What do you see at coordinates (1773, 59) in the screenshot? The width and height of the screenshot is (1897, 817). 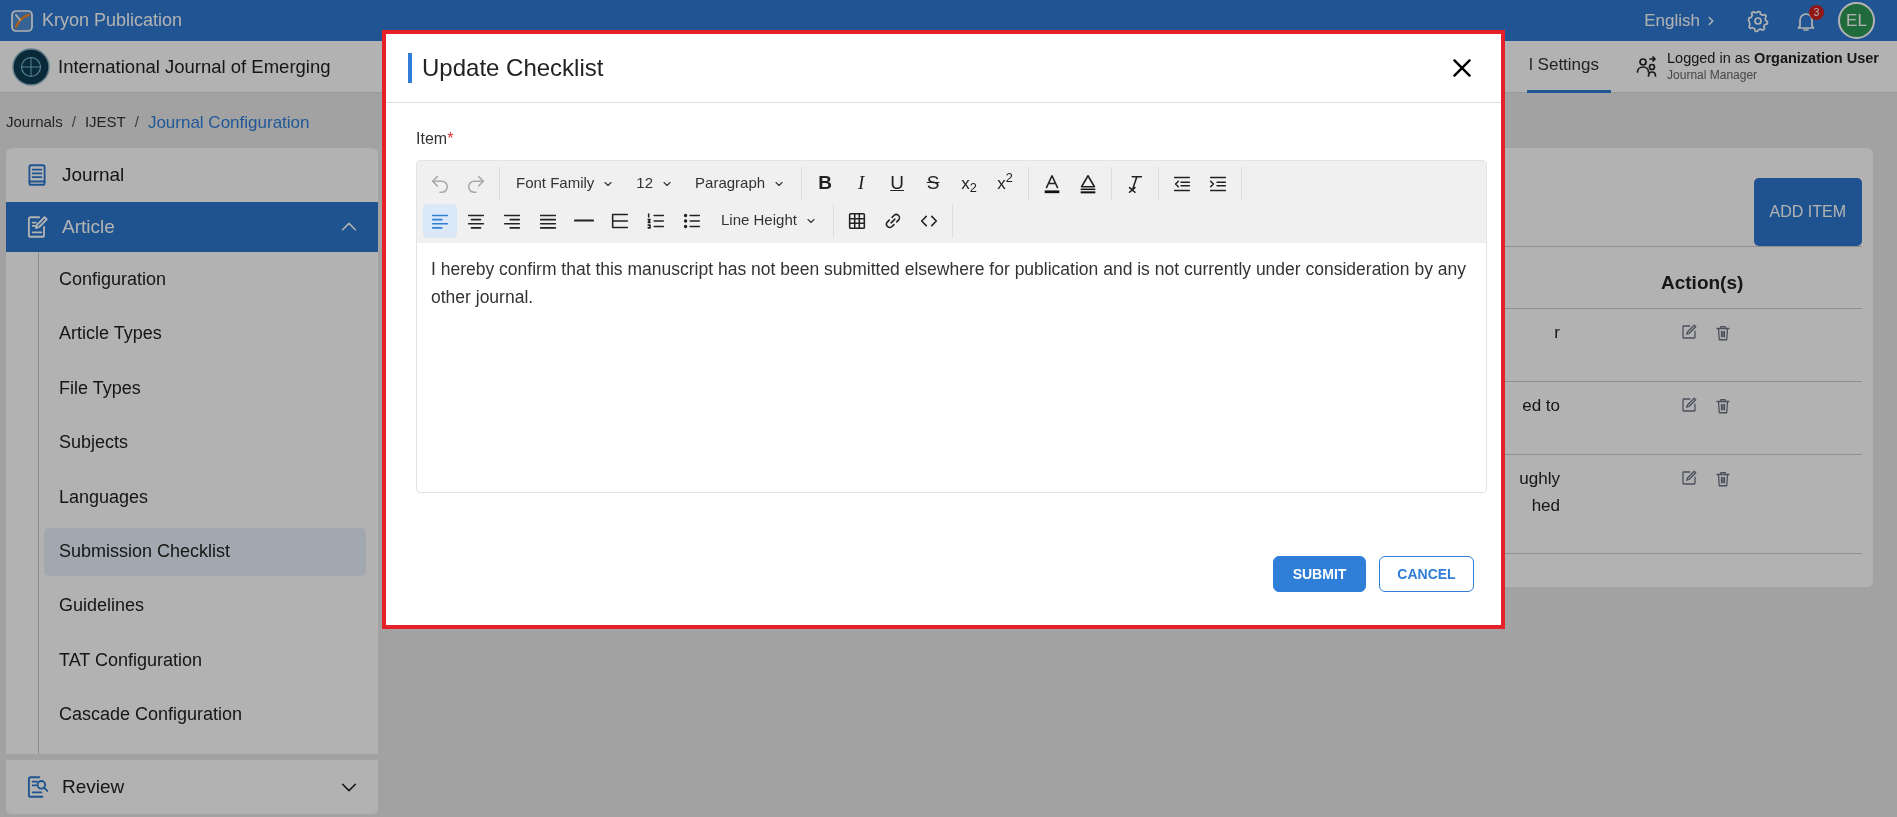 I see `logged-in-text: Logged in as Organization User` at bounding box center [1773, 59].